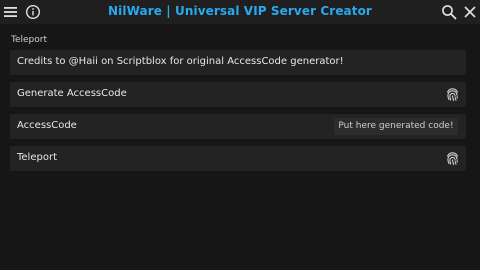  I want to click on teleport-button: Teleport, so click(238, 158).